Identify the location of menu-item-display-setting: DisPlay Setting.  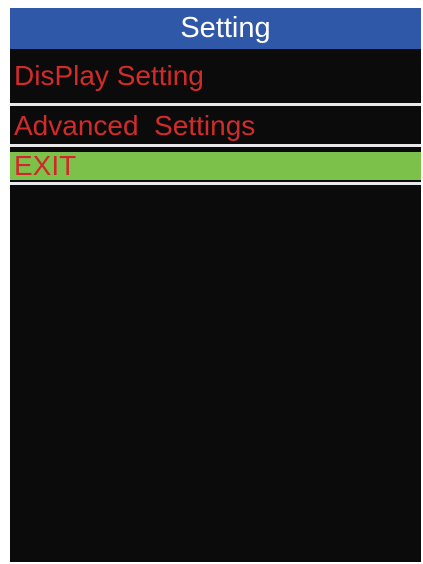
(215, 75).